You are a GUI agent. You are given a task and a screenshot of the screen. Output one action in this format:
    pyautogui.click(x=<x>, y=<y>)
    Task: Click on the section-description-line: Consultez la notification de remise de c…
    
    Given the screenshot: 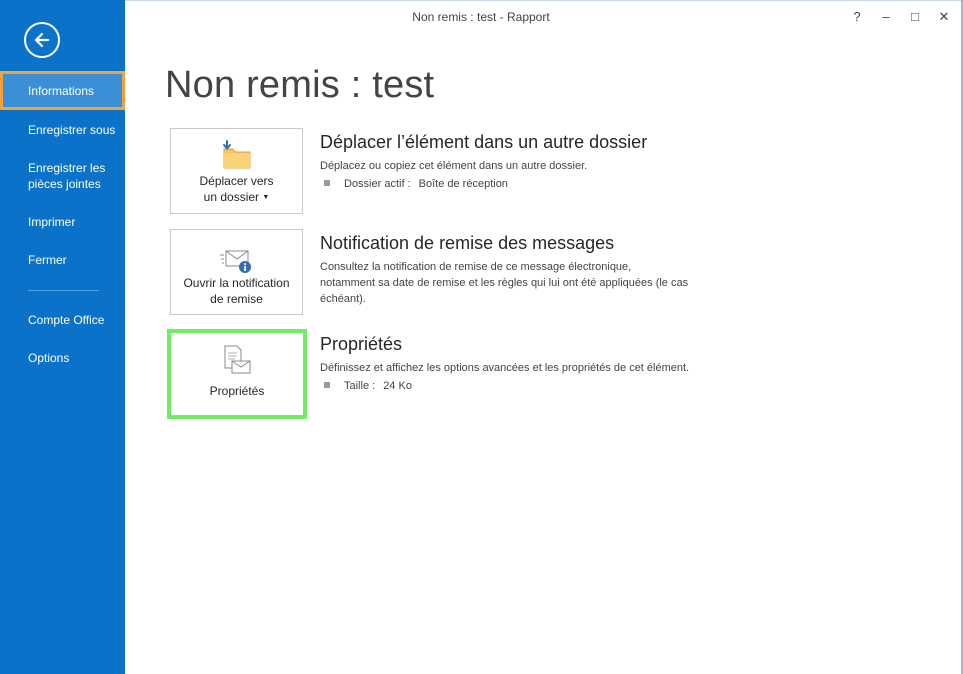 What is the action you would take?
    pyautogui.click(x=476, y=267)
    